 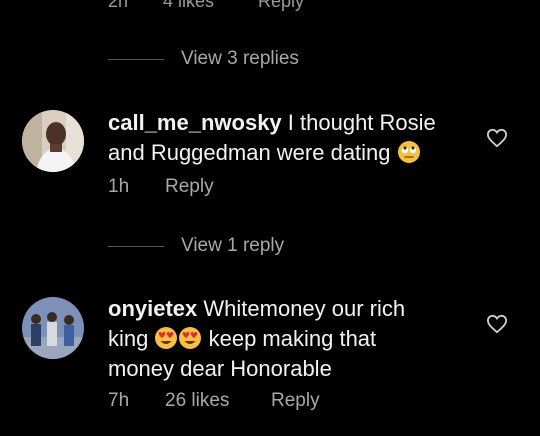 I want to click on comment-time: 7h, so click(x=119, y=400).